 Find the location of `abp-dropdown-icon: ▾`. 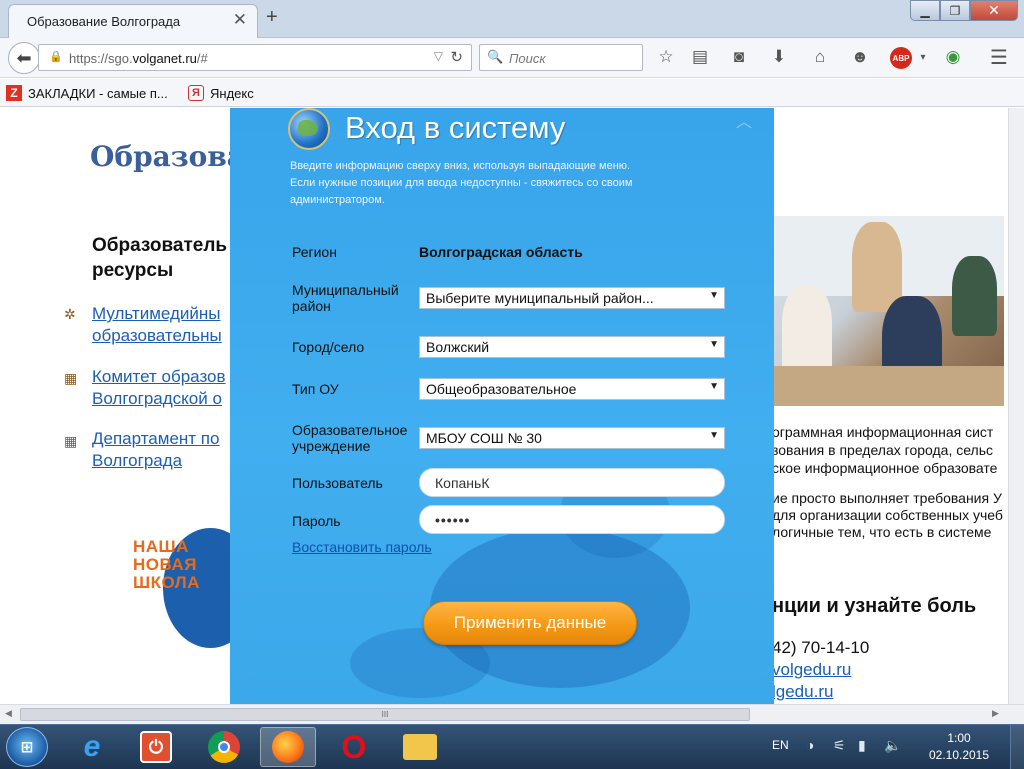

abp-dropdown-icon: ▾ is located at coordinates (923, 57).